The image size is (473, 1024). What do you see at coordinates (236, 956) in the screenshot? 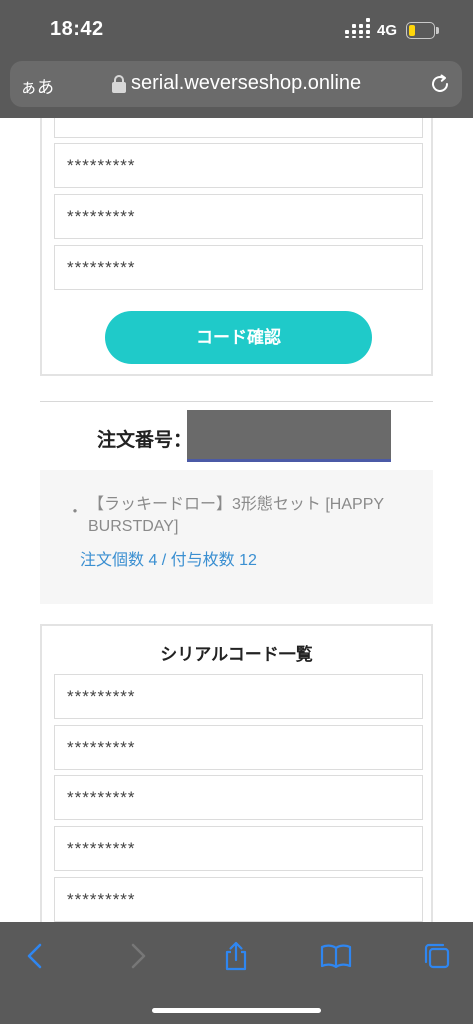
I see `share-icon` at bounding box center [236, 956].